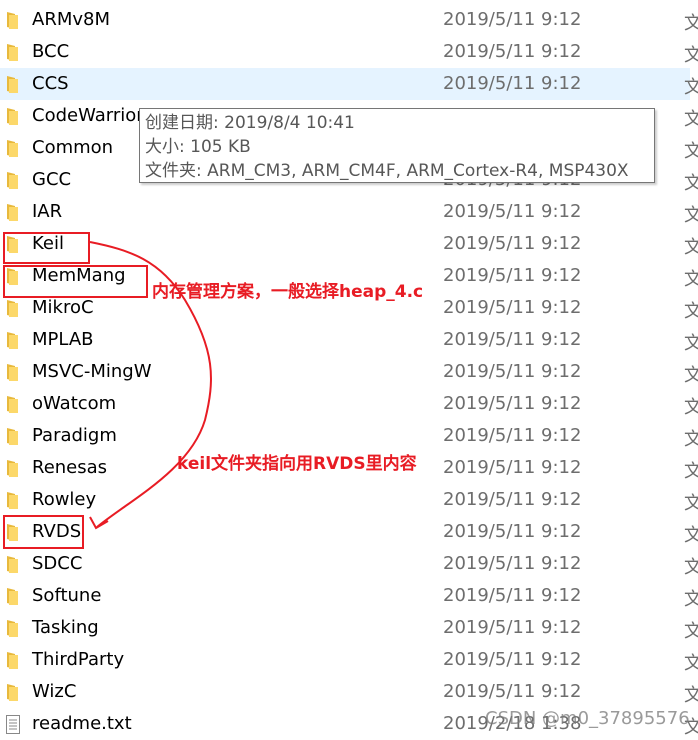  What do you see at coordinates (150, 385) in the screenshot?
I see `arrow-keil-to-rvds` at bounding box center [150, 385].